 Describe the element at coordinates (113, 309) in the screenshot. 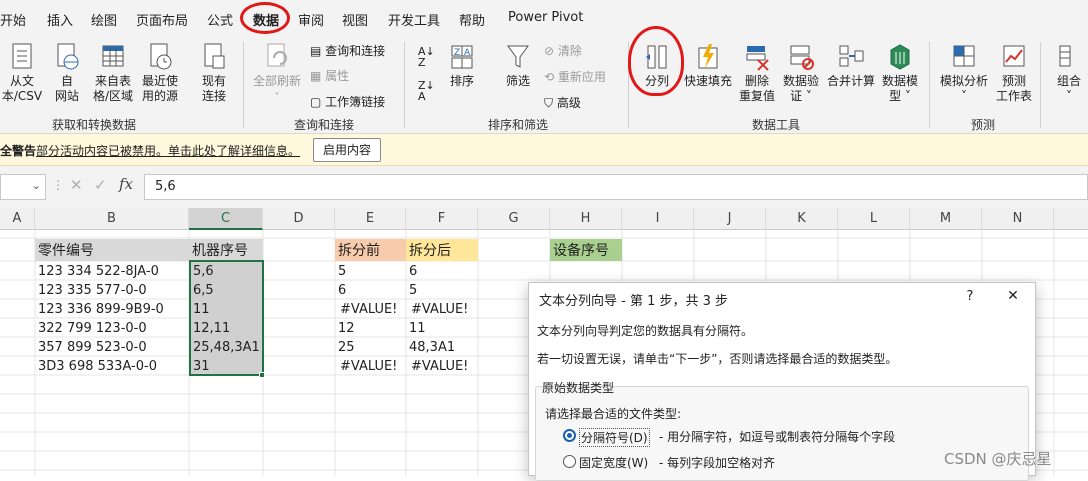

I see `table-cell: 123 336 899-9B9-0` at that location.